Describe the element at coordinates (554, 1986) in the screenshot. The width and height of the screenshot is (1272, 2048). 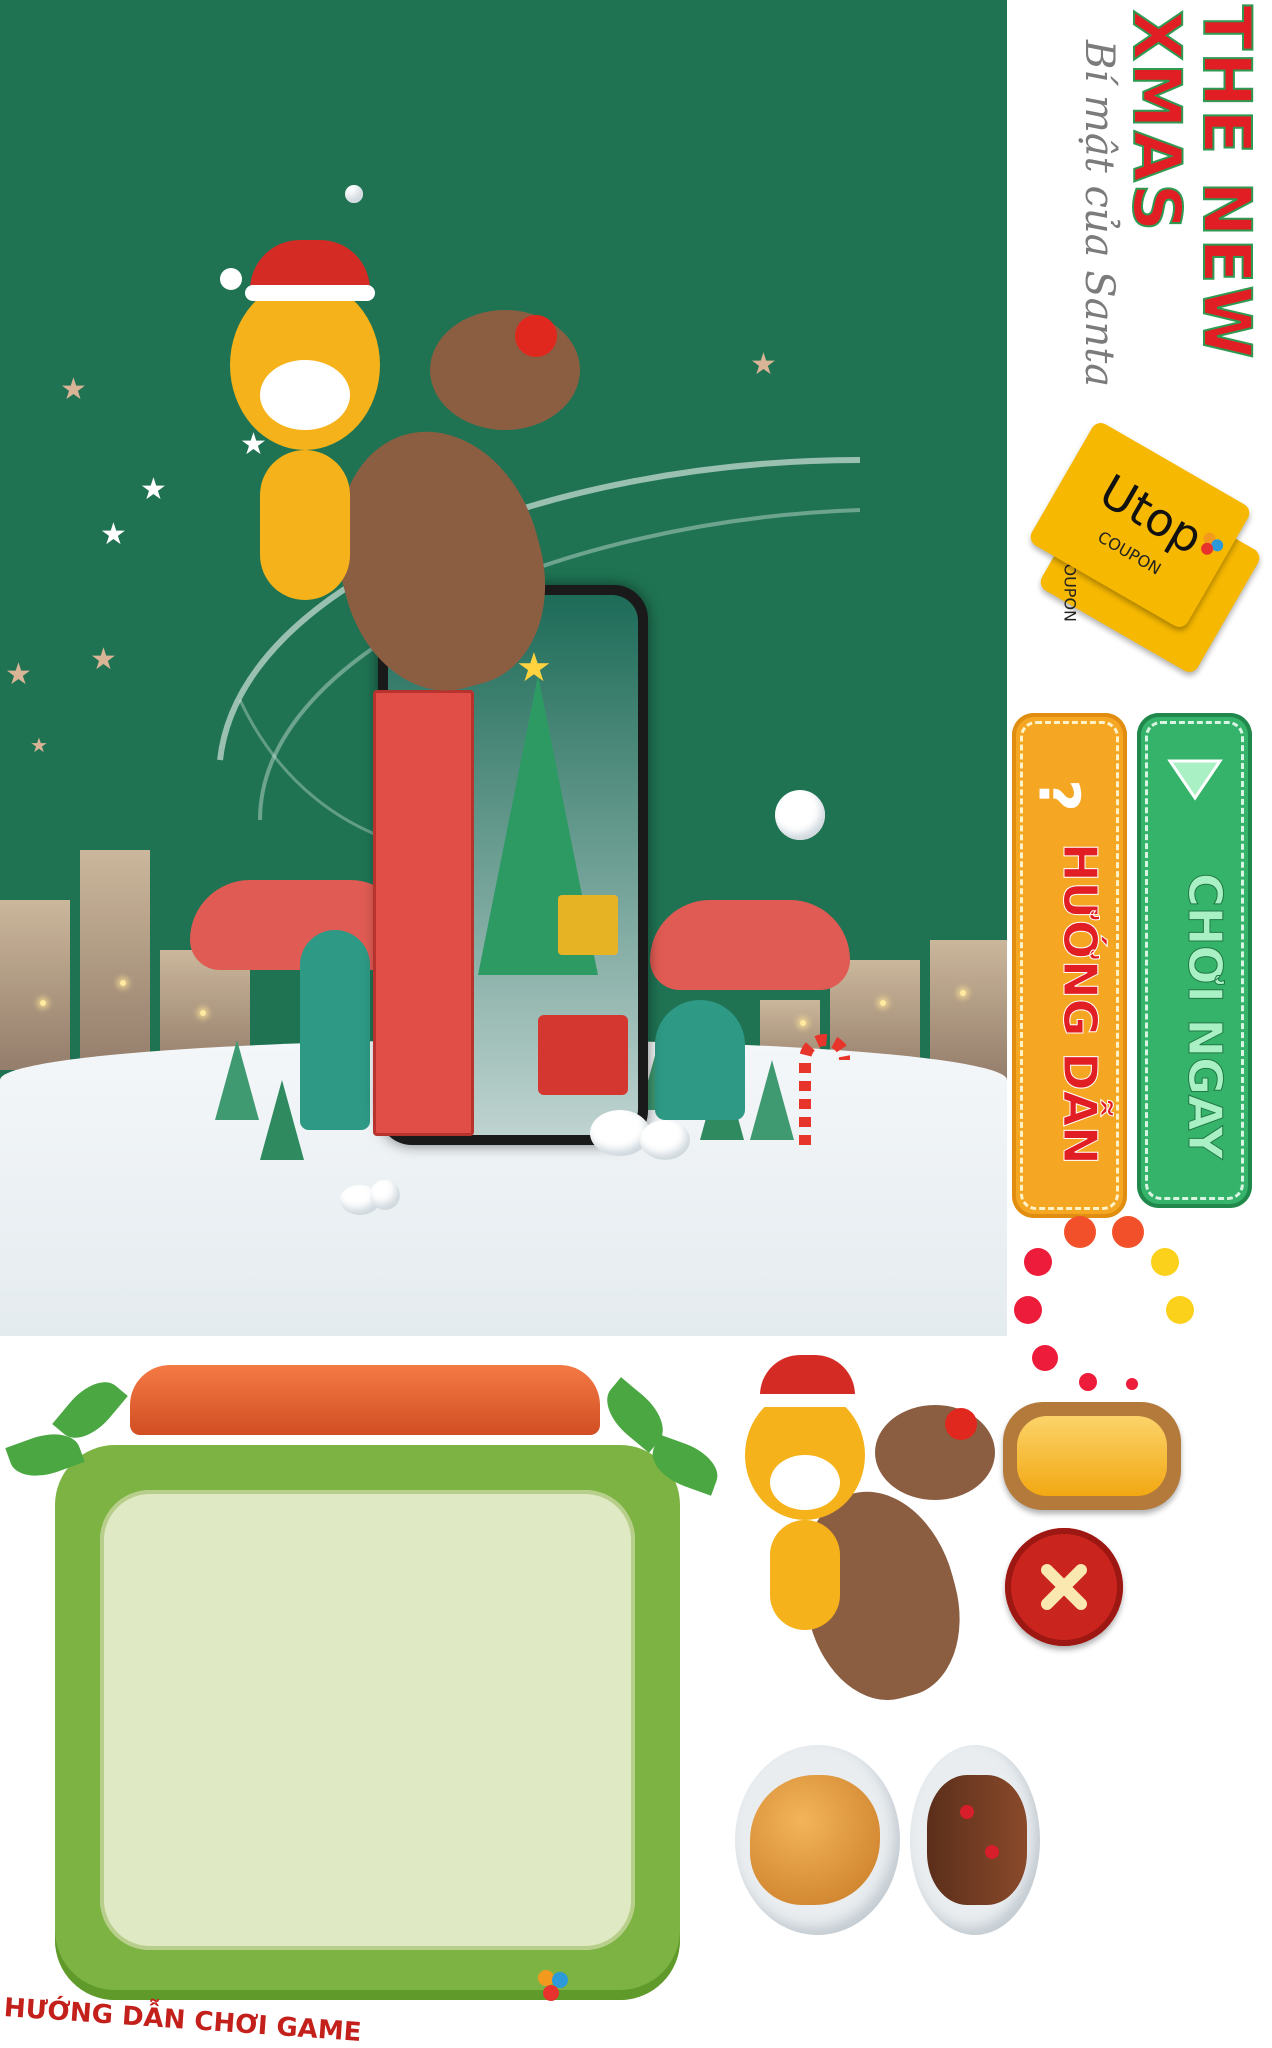
I see `utop-logo-icon` at that location.